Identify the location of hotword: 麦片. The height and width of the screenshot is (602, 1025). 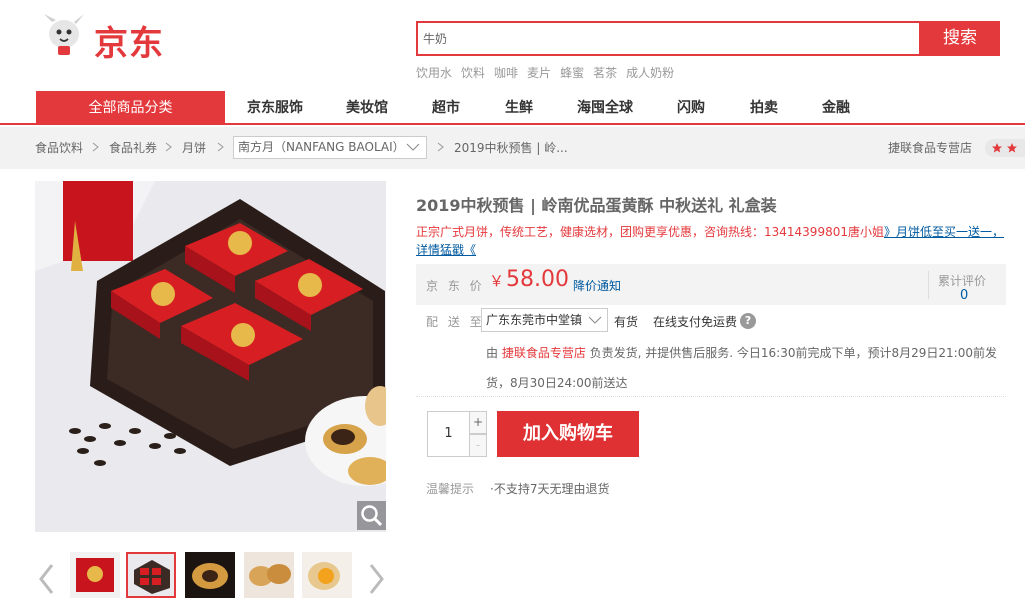
(539, 73).